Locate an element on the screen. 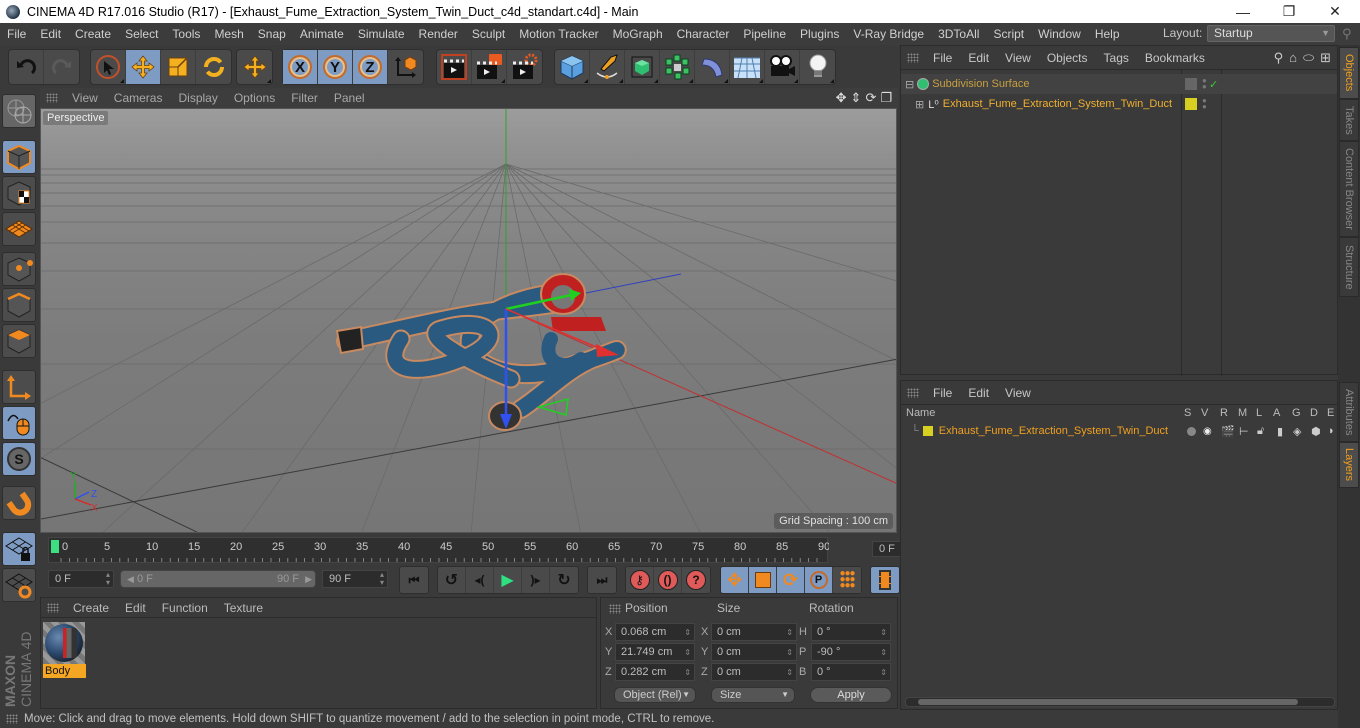 The height and width of the screenshot is (728, 1360). position-z-field: 0.282 cm ⇕ is located at coordinates (655, 672).